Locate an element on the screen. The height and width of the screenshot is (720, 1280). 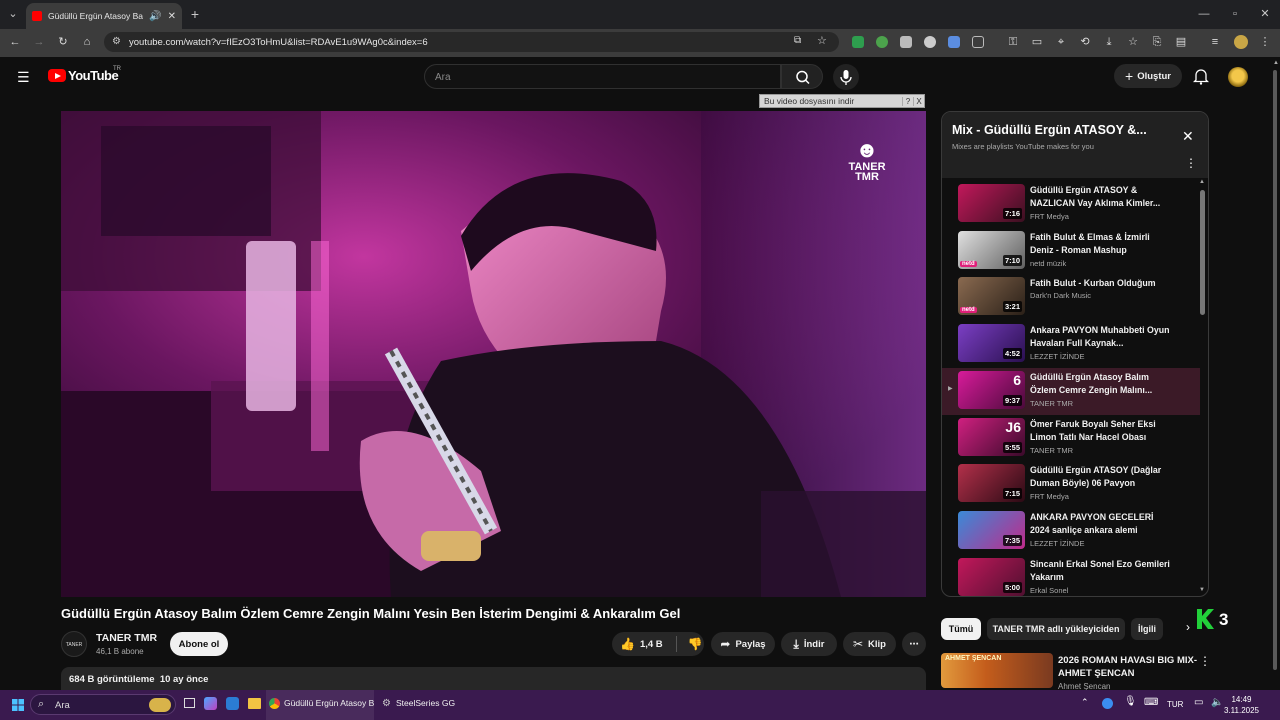
keyboard-icon: ⌨ is located at coordinates (1151, 702).